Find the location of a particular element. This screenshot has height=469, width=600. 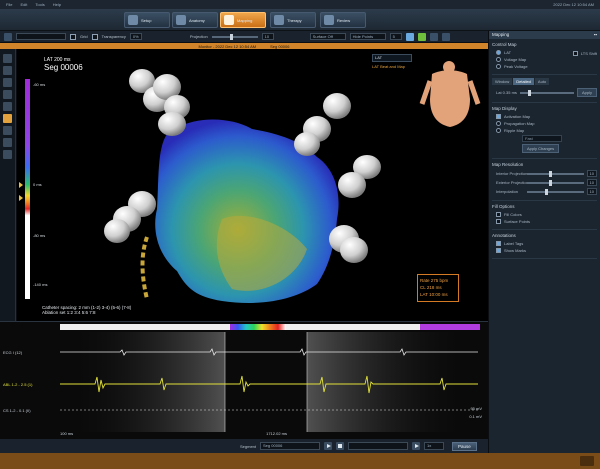

menu-edit: Edit is located at coordinates (23, 4).